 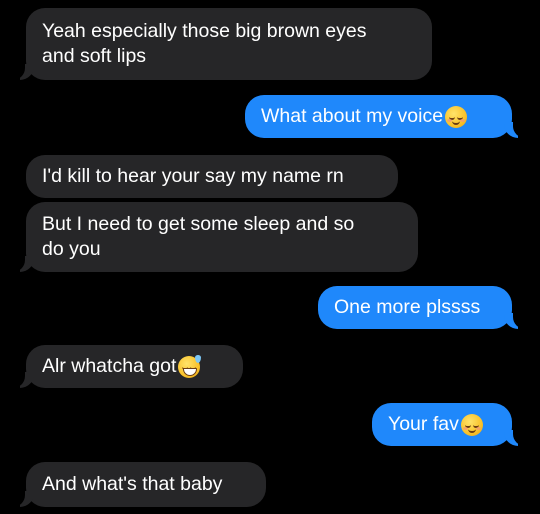 What do you see at coordinates (198, 224) in the screenshot?
I see `message-text-line: But I need to get some sleep and so` at bounding box center [198, 224].